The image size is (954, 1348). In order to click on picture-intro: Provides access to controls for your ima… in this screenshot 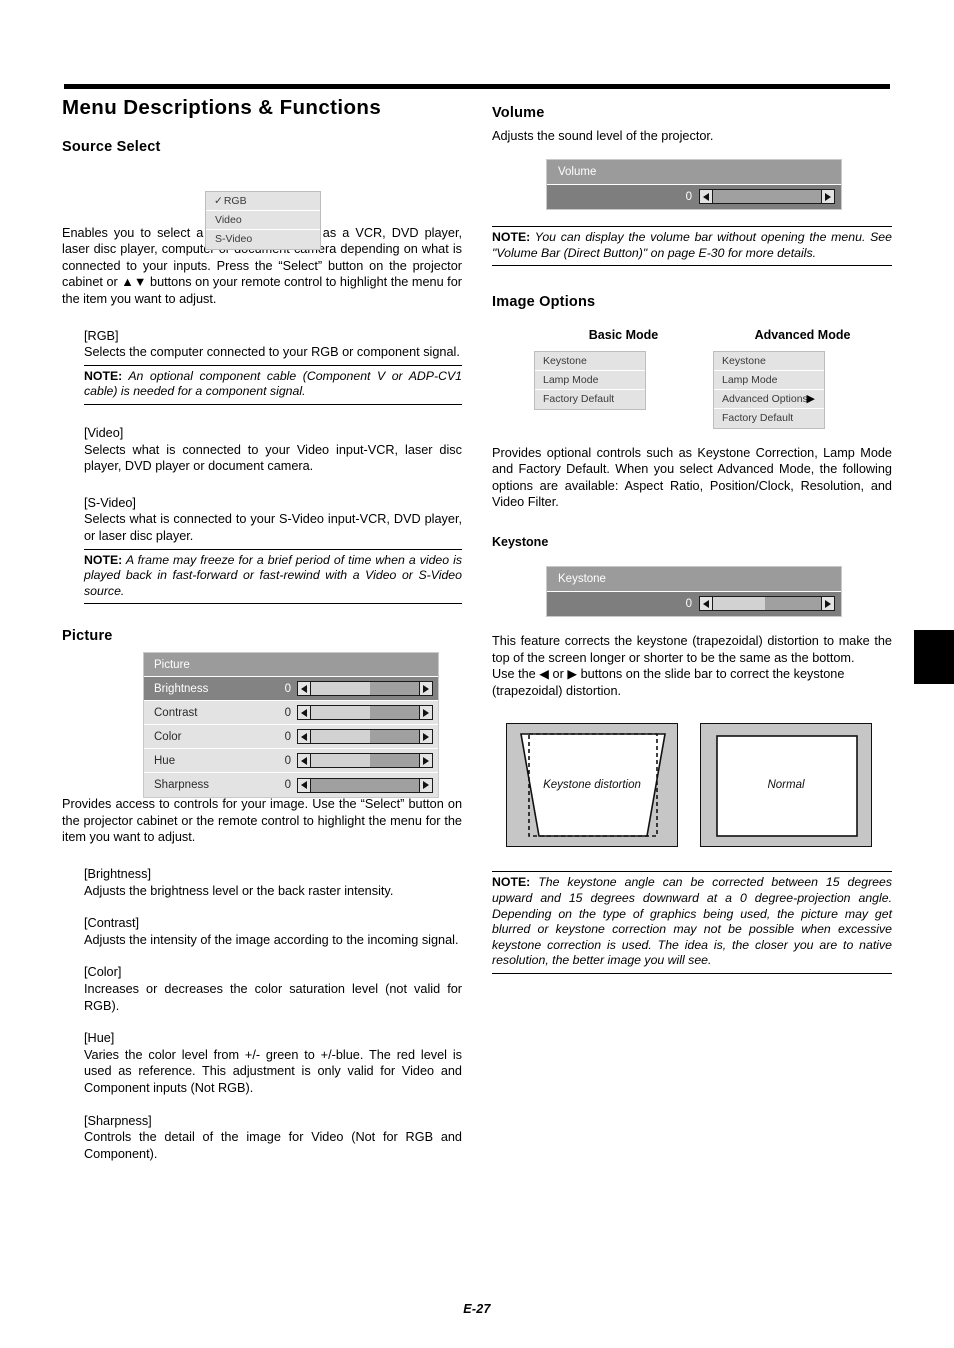, I will do `click(262, 821)`.